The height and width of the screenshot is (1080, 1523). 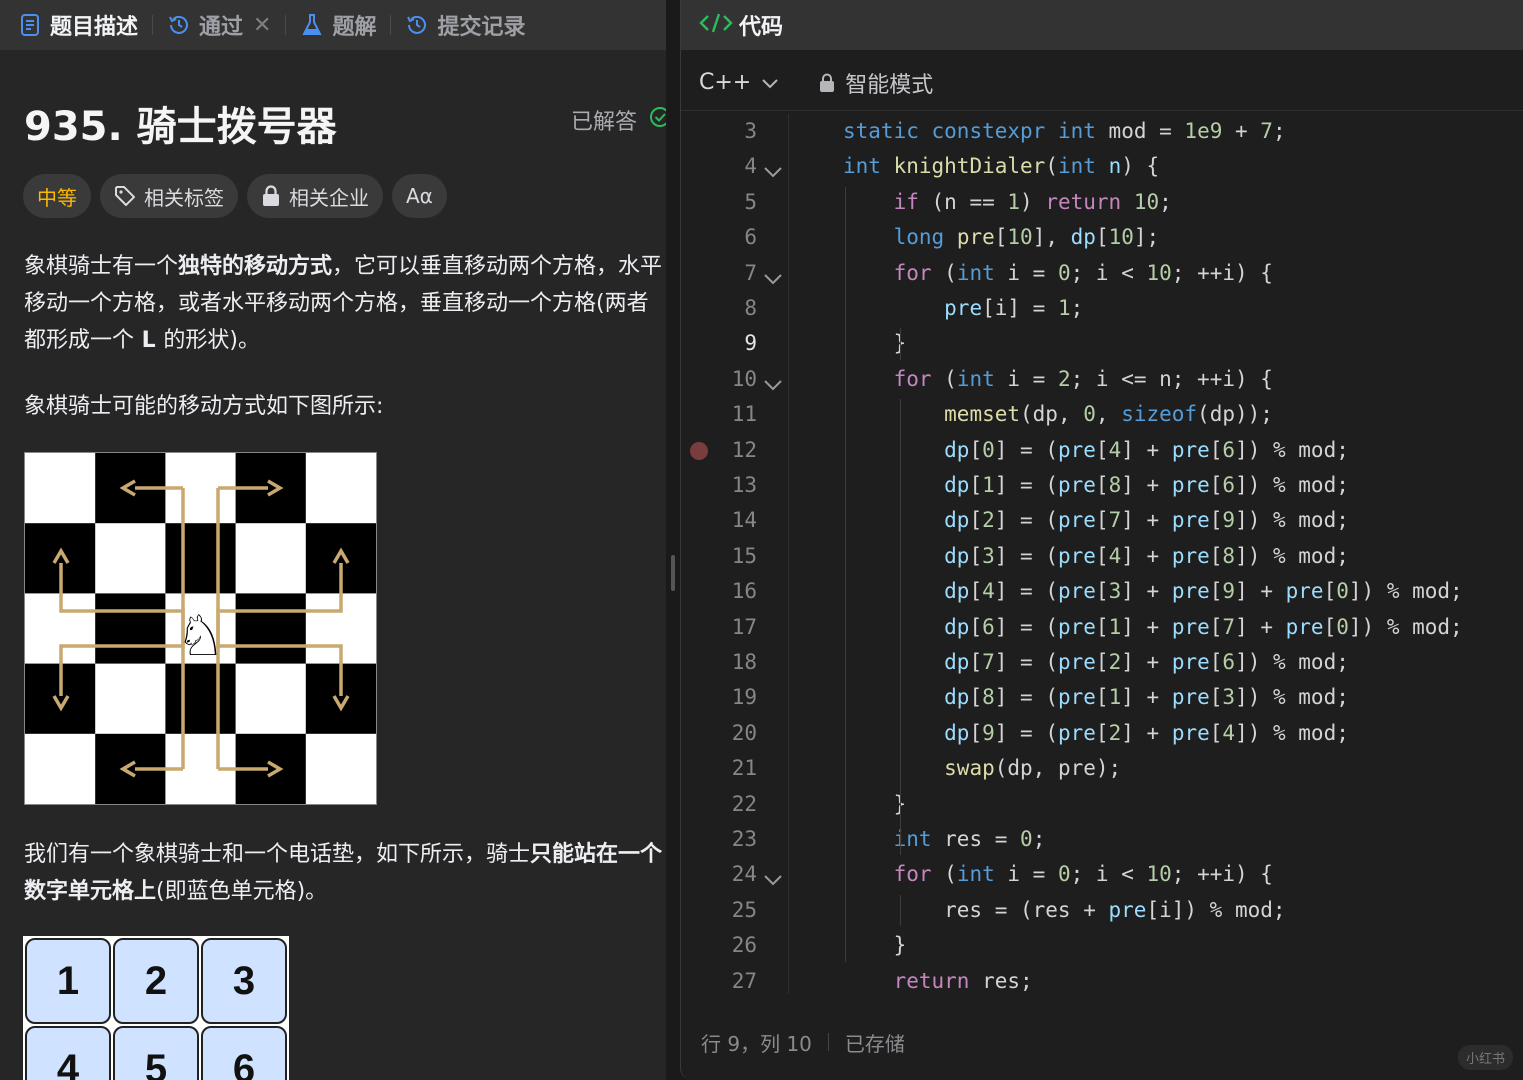 I want to click on code-line: 20 dp[9] = (pre[2] + pre[4]) % mod;, so click(x=1102, y=733).